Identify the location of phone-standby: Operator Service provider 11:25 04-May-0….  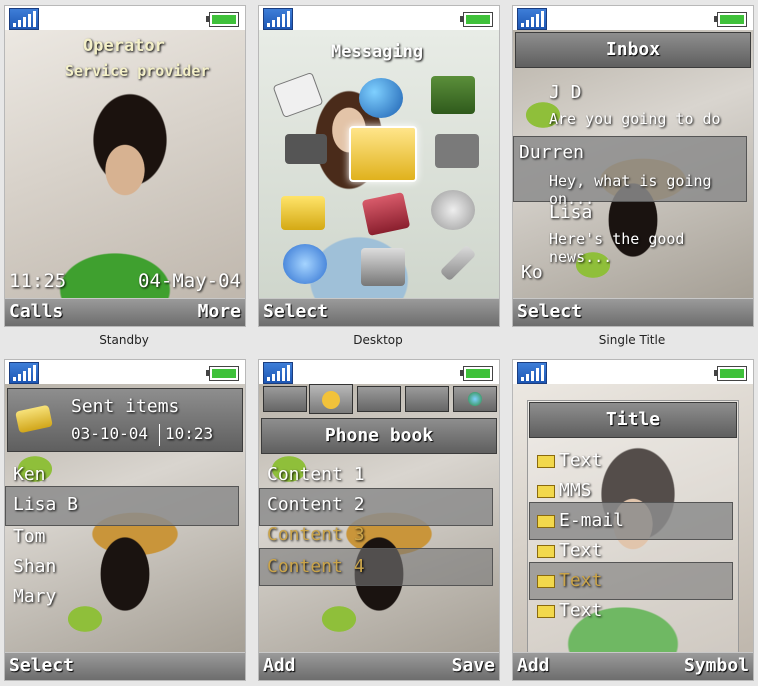
(125, 166).